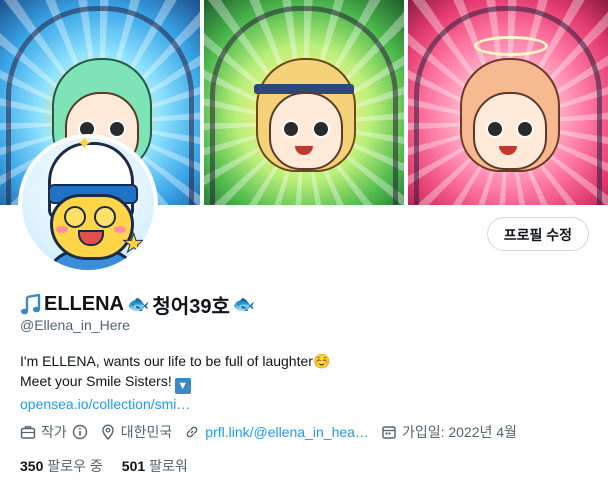  I want to click on display-name: ELLENA 🐟 청어39호 🐟, so click(139, 304).